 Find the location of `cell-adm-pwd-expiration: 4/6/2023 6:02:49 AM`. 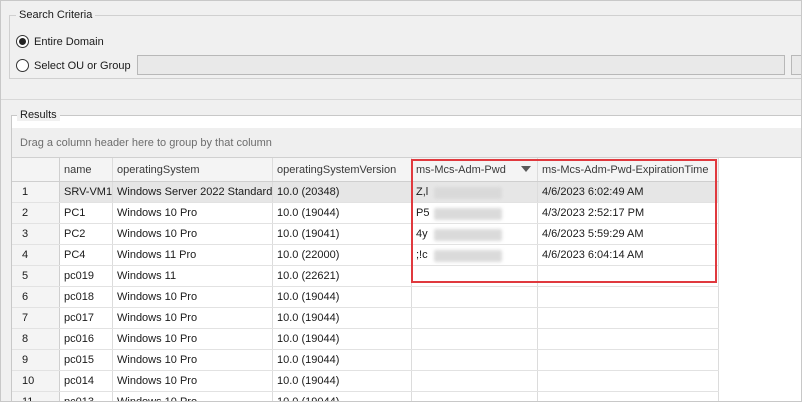

cell-adm-pwd-expiration: 4/6/2023 6:02:49 AM is located at coordinates (628, 192).